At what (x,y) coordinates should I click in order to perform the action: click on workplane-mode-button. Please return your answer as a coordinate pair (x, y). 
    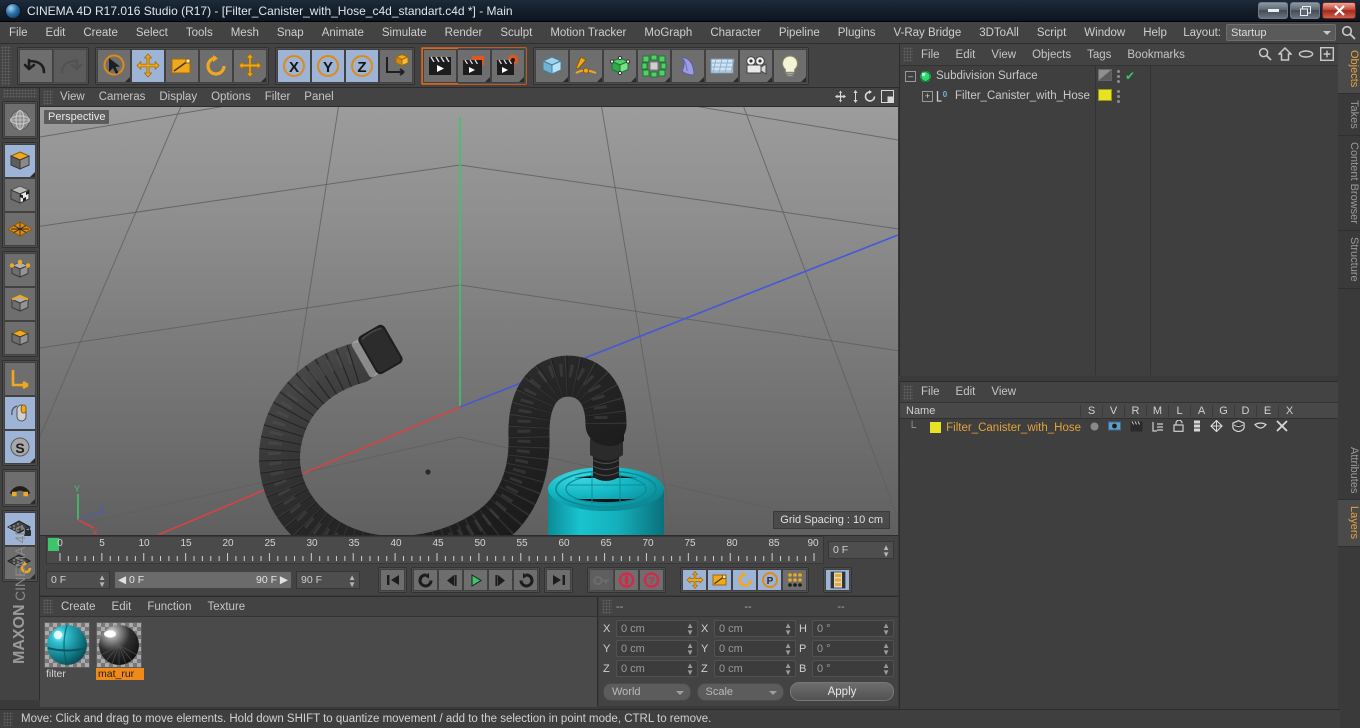
    Looking at the image, I should click on (19, 229).